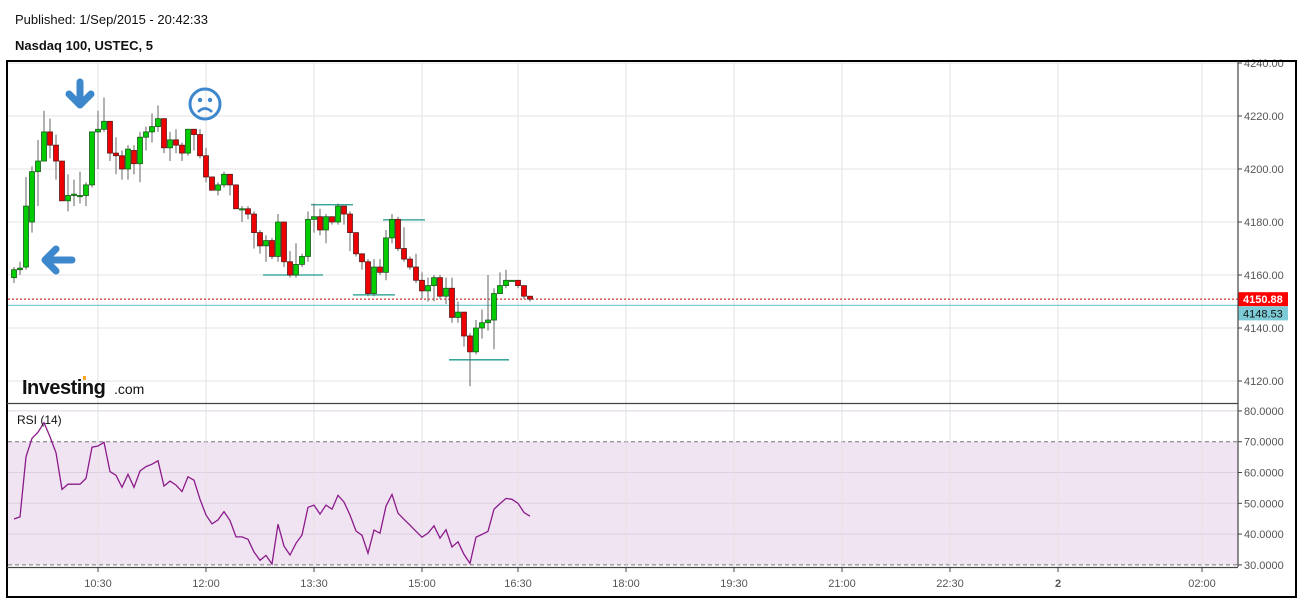  What do you see at coordinates (1264, 170) in the screenshot?
I see `price-tick-label: 4200.00` at bounding box center [1264, 170].